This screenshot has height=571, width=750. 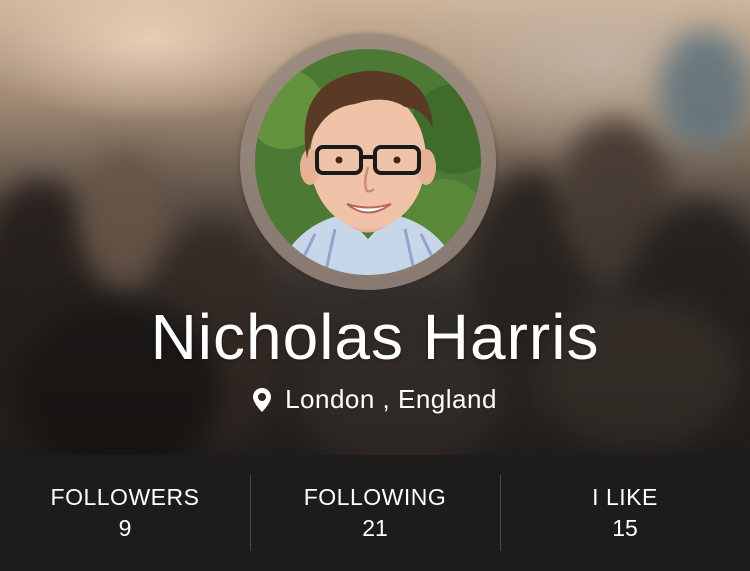 What do you see at coordinates (375, 528) in the screenshot?
I see `stat-value: 21` at bounding box center [375, 528].